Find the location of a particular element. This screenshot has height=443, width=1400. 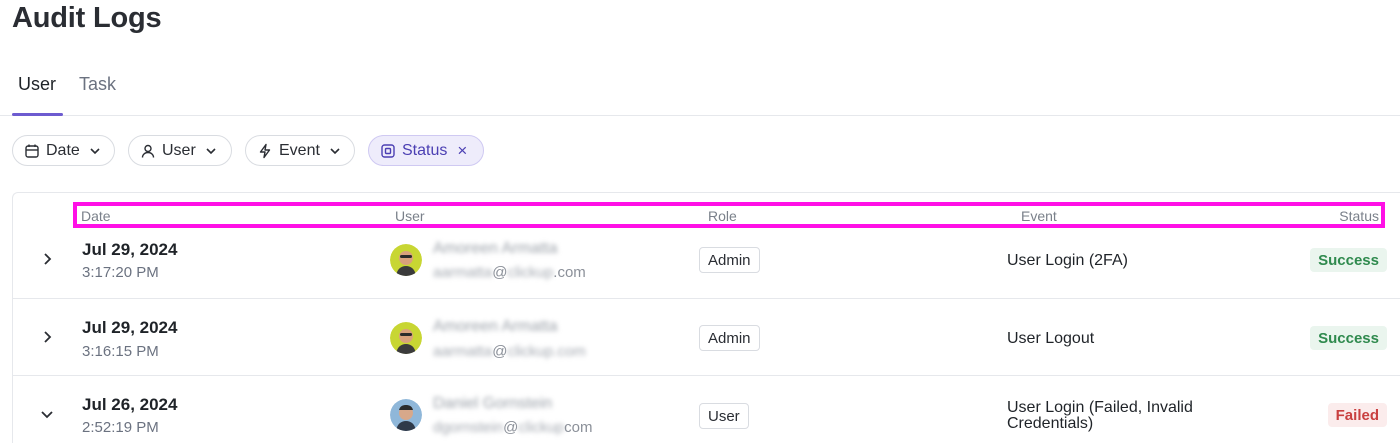

date-filter-chip: Date is located at coordinates (63, 150).